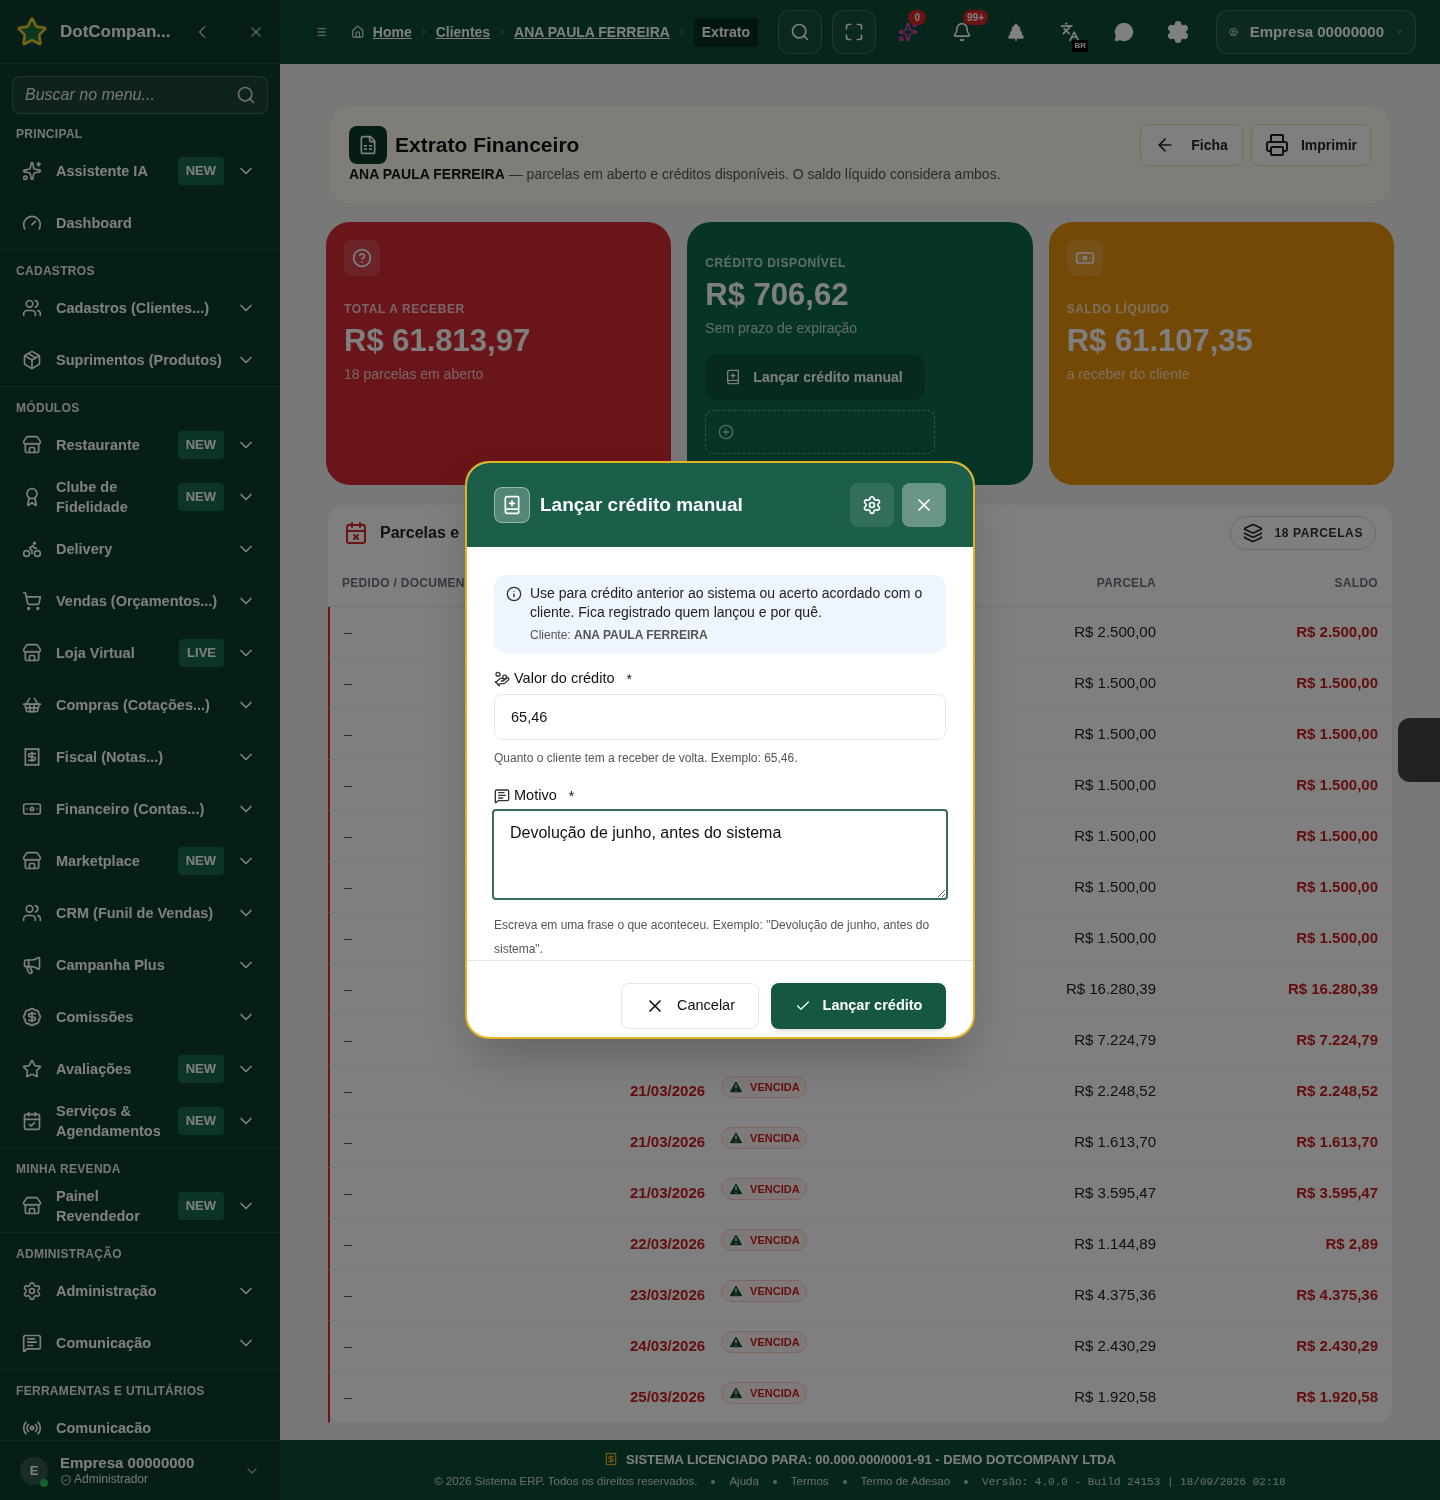  I want to click on menu-item: Comissões, so click(140, 1017).